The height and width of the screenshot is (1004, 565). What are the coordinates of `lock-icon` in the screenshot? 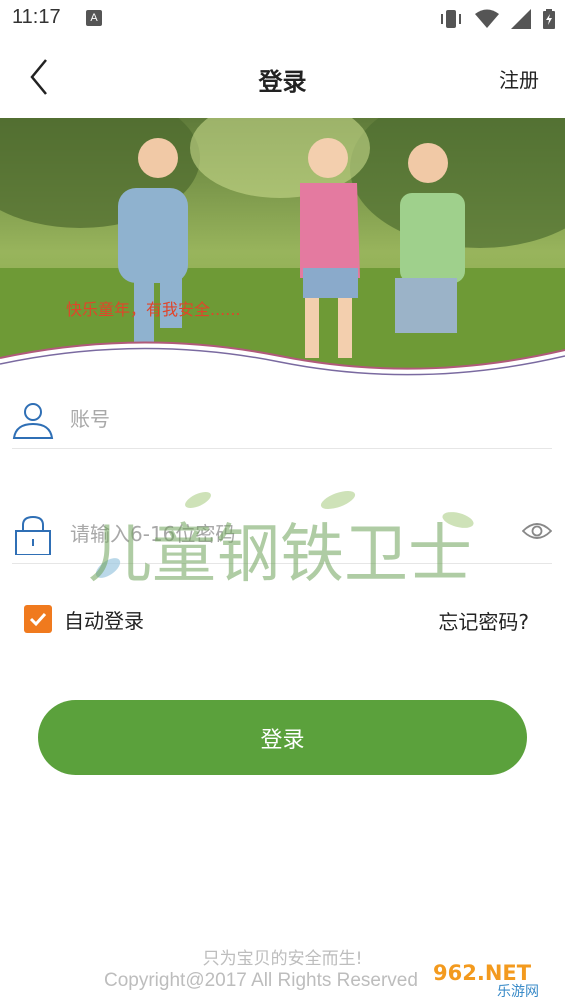 It's located at (33, 534).